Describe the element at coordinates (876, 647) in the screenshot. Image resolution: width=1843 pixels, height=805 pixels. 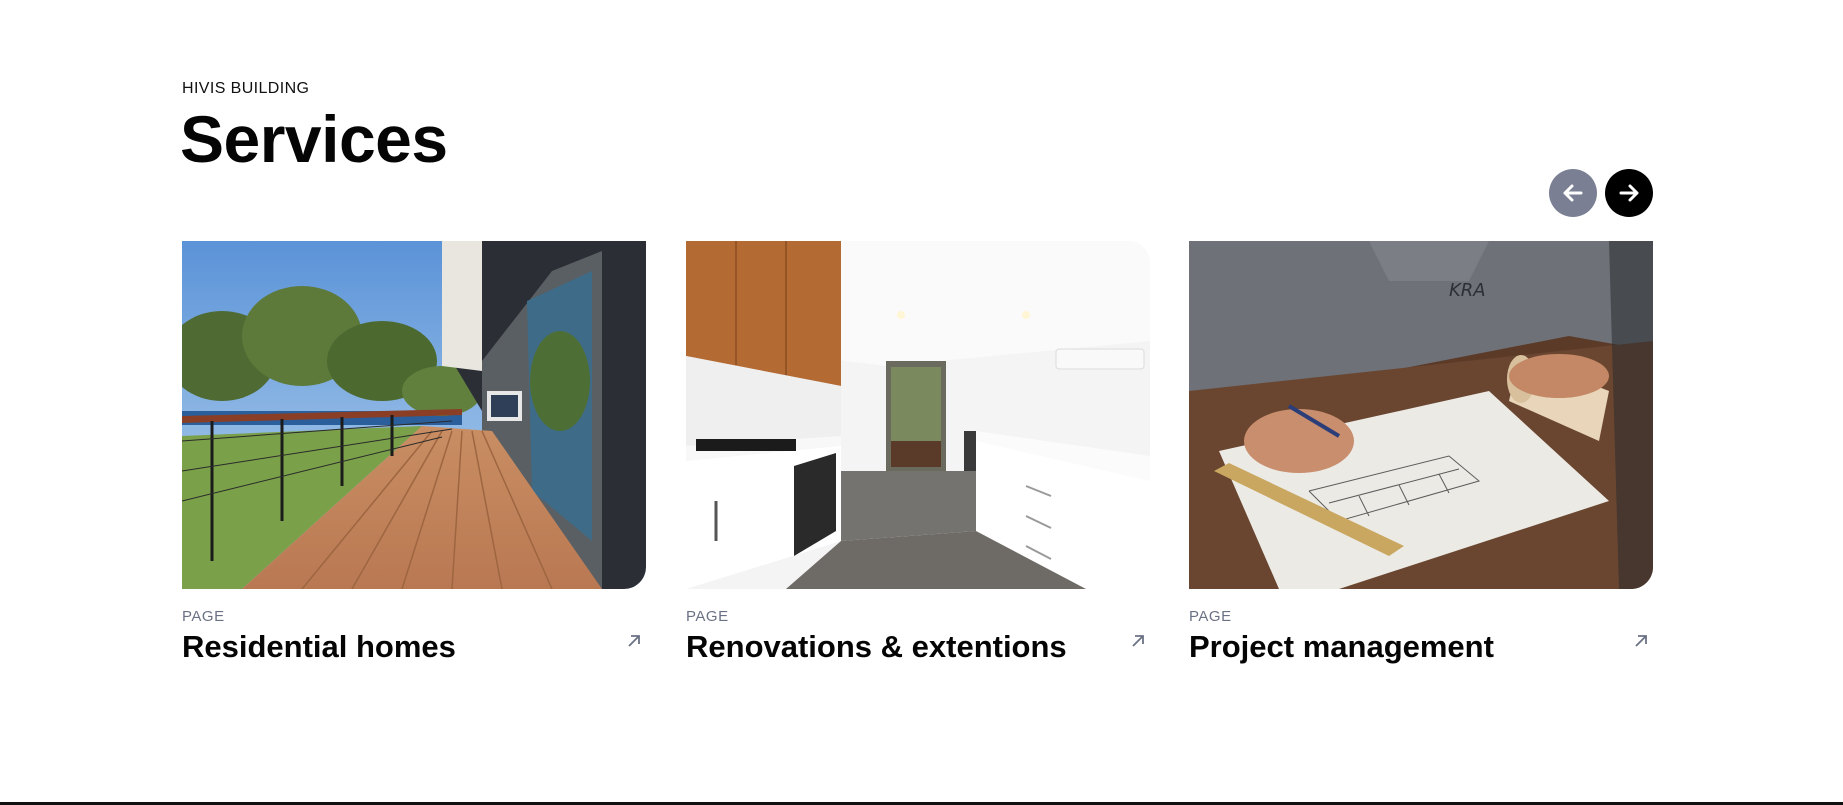
I see `card-title: Renovations & extentions` at that location.